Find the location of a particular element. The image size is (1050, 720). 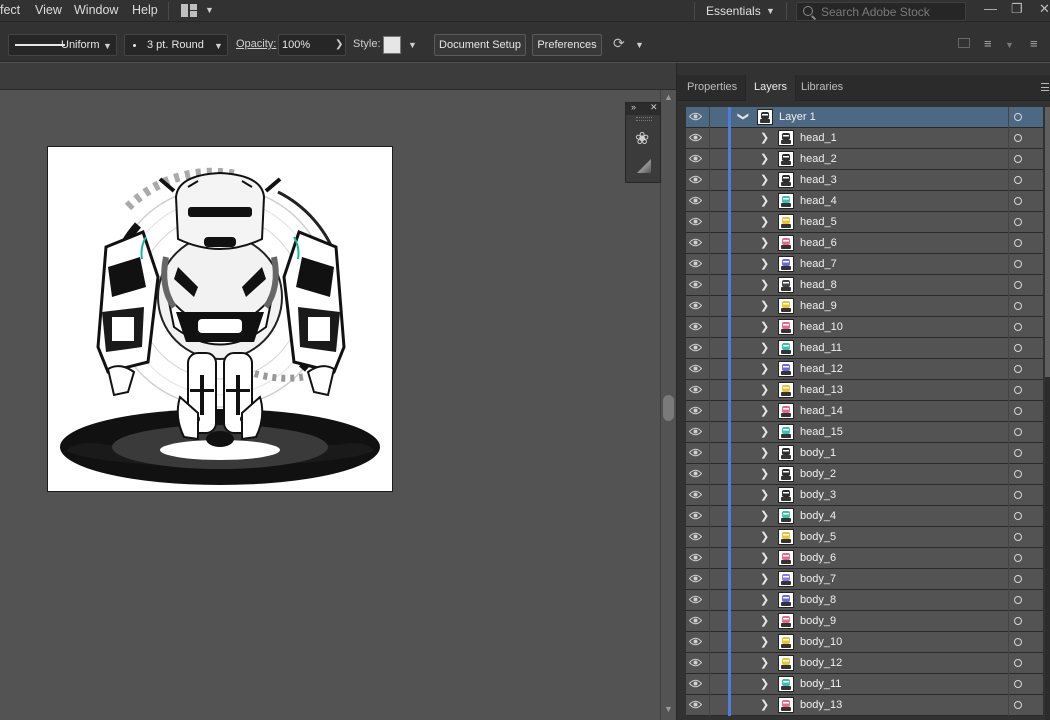

sublayer-row: ❯ head_8 is located at coordinates (864, 285).